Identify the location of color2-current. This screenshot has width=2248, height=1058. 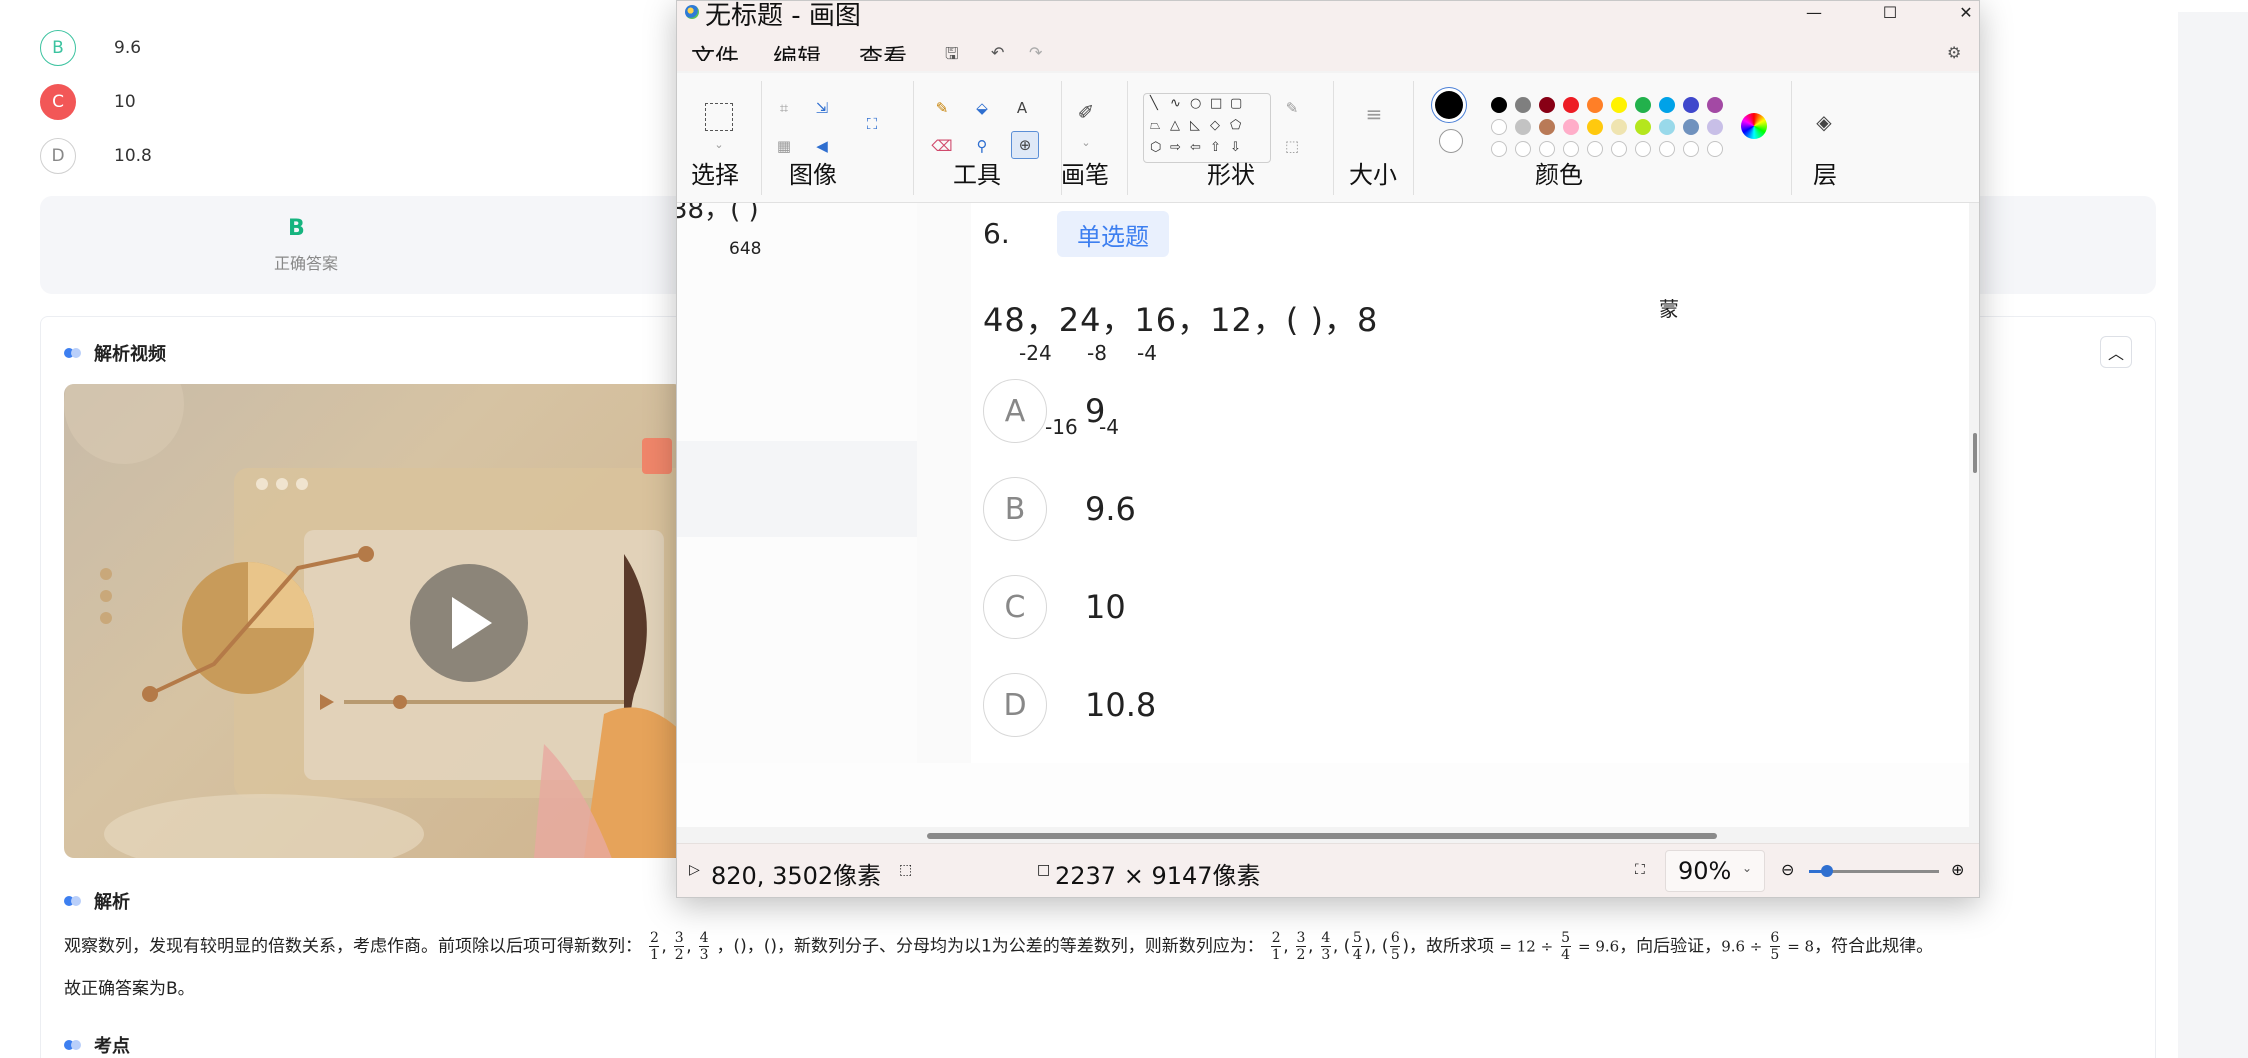
(1451, 141).